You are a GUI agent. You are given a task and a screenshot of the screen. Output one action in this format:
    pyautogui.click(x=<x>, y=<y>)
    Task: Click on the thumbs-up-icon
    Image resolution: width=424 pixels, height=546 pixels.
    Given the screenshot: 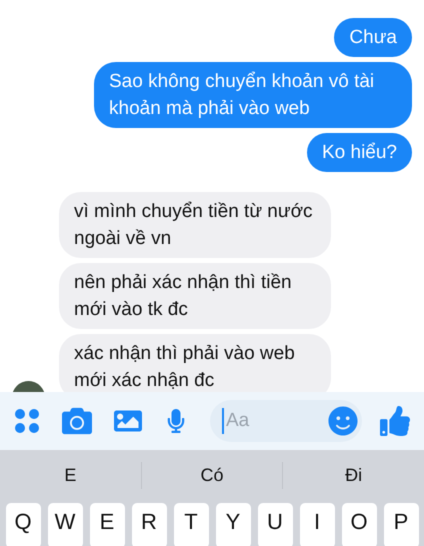 What is the action you would take?
    pyautogui.click(x=395, y=421)
    